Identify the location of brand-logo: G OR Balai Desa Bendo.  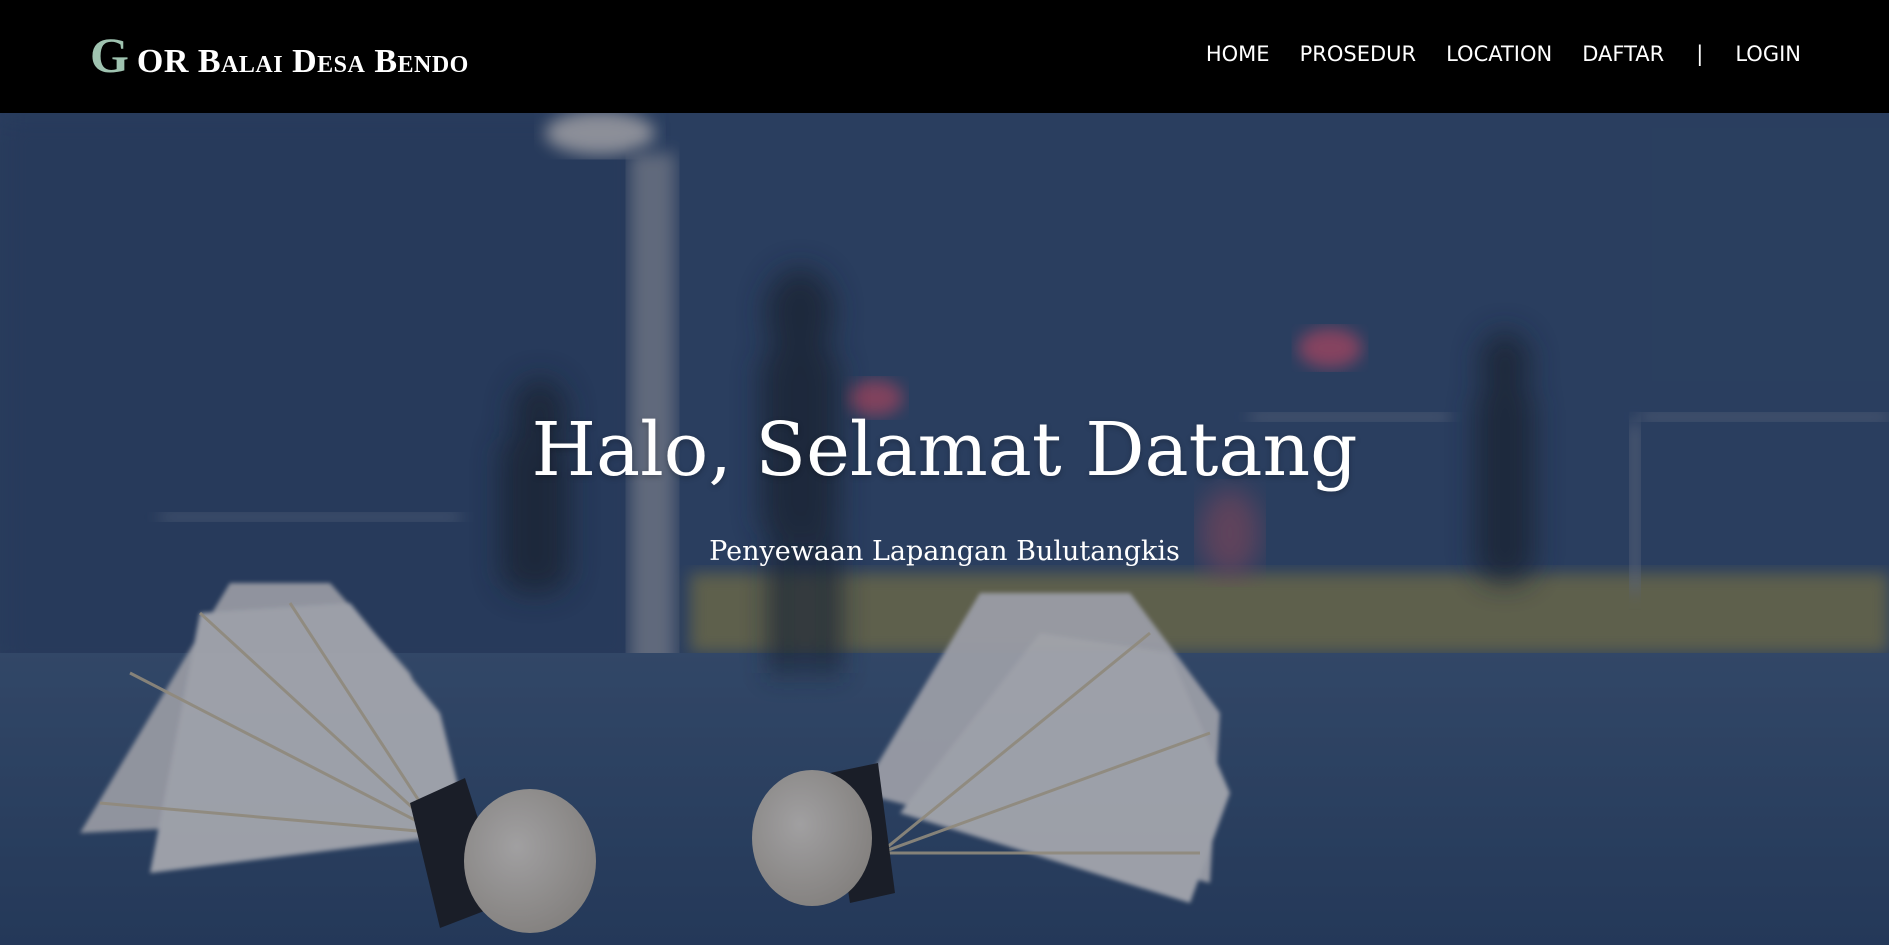
(279, 56).